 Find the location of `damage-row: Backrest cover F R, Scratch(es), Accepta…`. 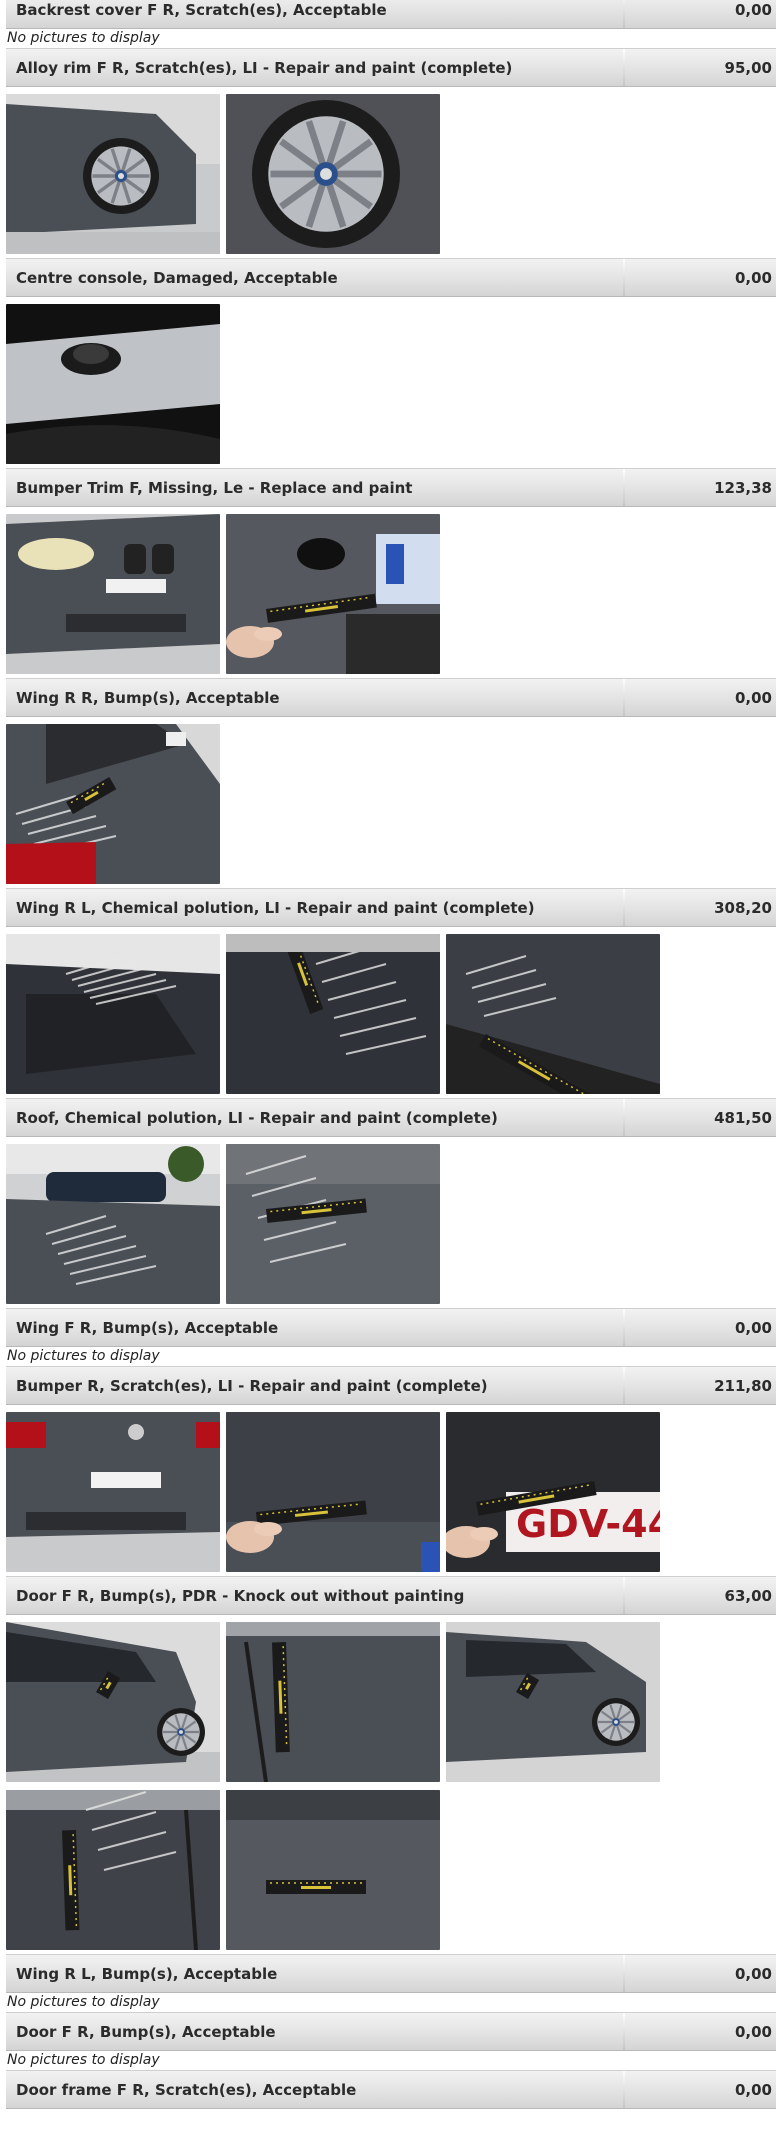

damage-row: Backrest cover F R, Scratch(es), Accepta… is located at coordinates (391, 14).